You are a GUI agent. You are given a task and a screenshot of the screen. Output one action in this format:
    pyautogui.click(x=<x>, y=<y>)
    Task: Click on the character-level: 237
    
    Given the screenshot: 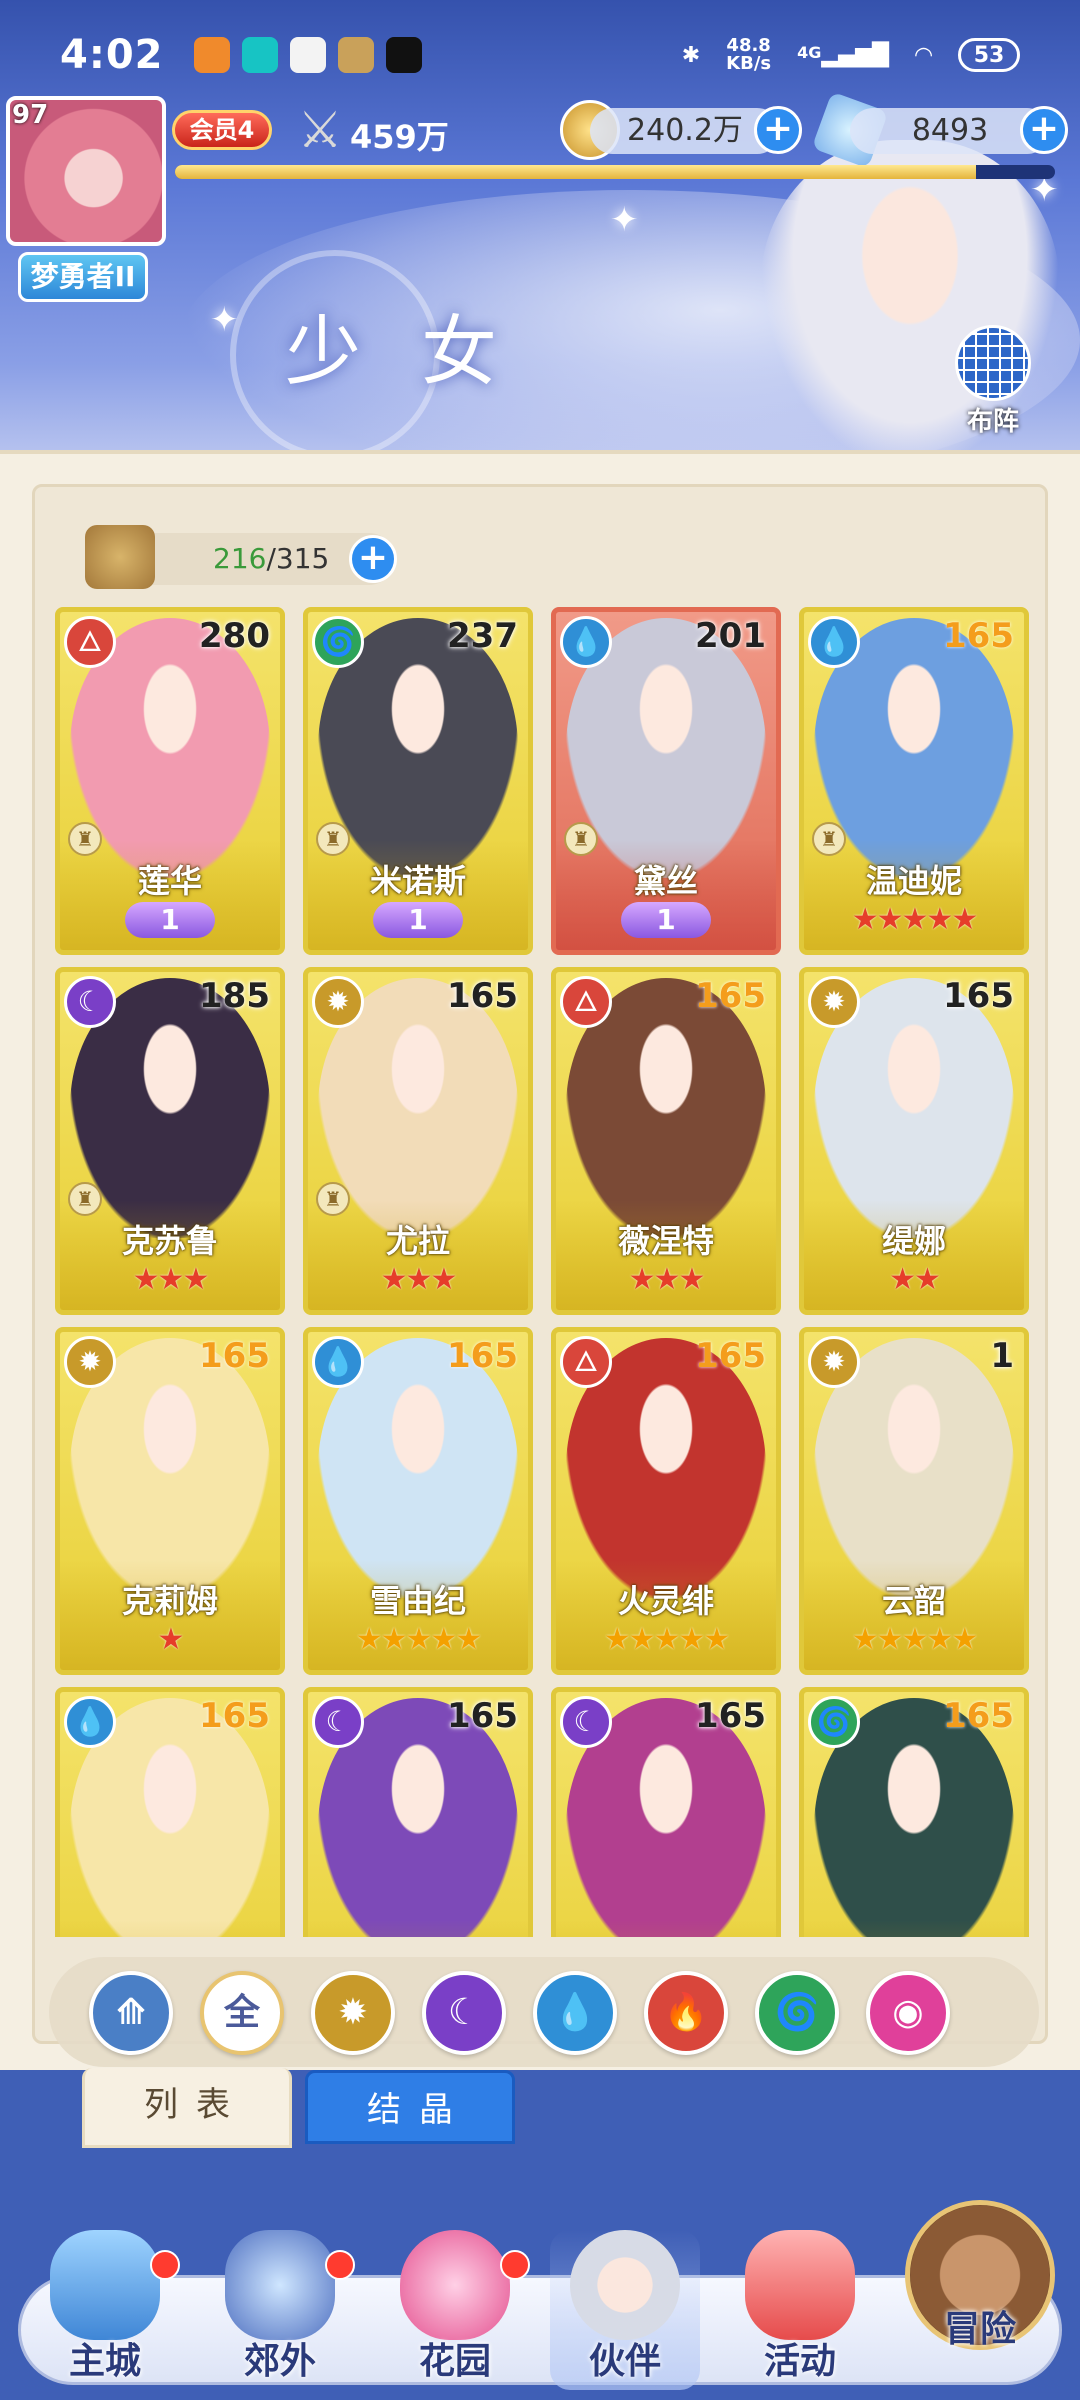 What is the action you would take?
    pyautogui.click(x=482, y=636)
    